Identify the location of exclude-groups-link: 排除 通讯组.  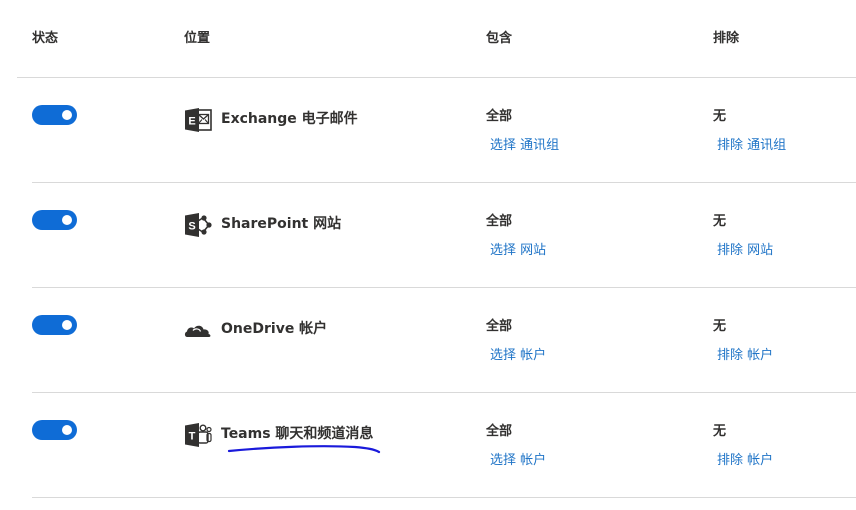
(751, 143).